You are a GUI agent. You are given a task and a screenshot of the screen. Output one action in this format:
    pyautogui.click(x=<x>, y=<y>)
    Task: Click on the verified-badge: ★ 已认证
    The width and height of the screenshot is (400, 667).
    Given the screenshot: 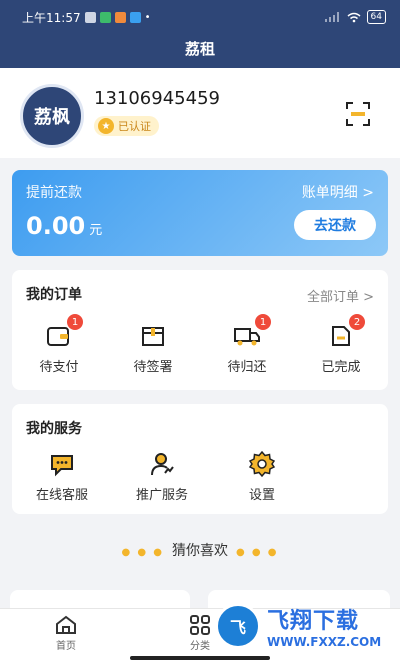 What is the action you would take?
    pyautogui.click(x=126, y=126)
    